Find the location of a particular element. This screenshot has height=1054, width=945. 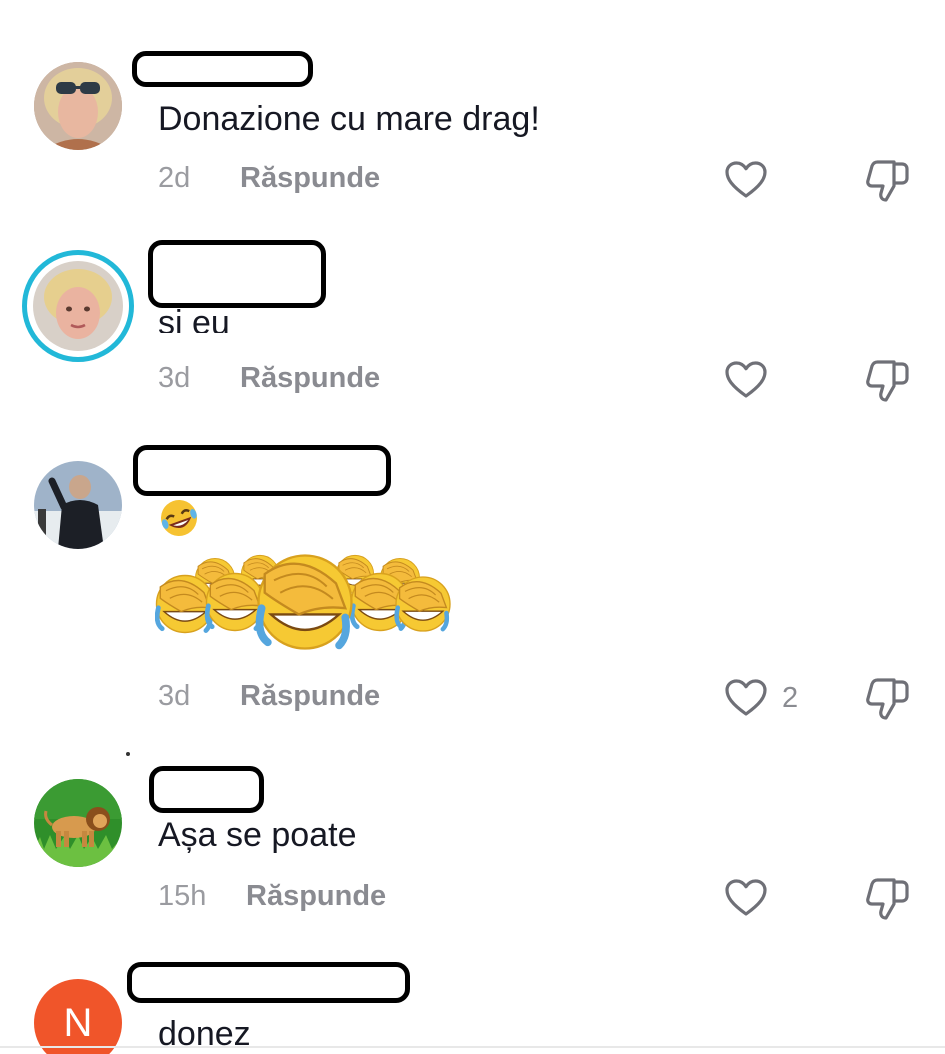

comment-meta: 15h Răspunde is located at coordinates (272, 896).